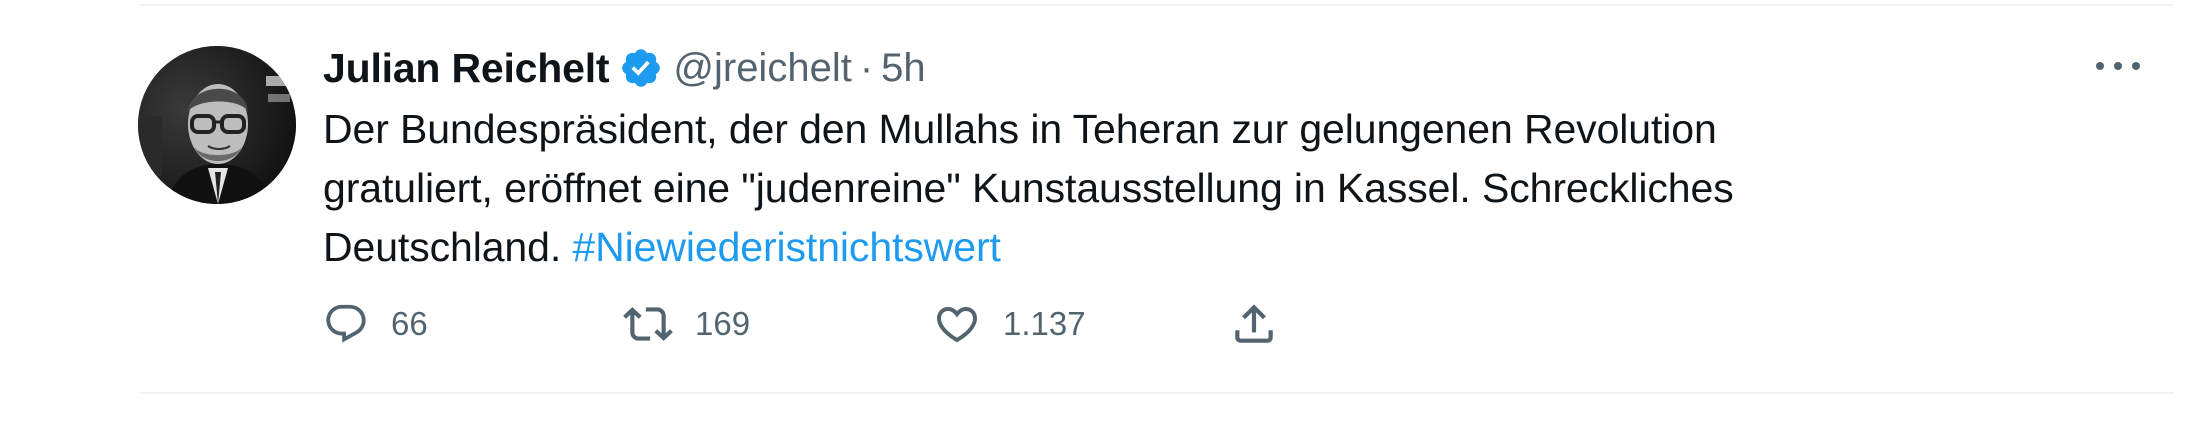 This screenshot has height=429, width=2194. What do you see at coordinates (723, 323) in the screenshot?
I see `retweet-count: 169` at bounding box center [723, 323].